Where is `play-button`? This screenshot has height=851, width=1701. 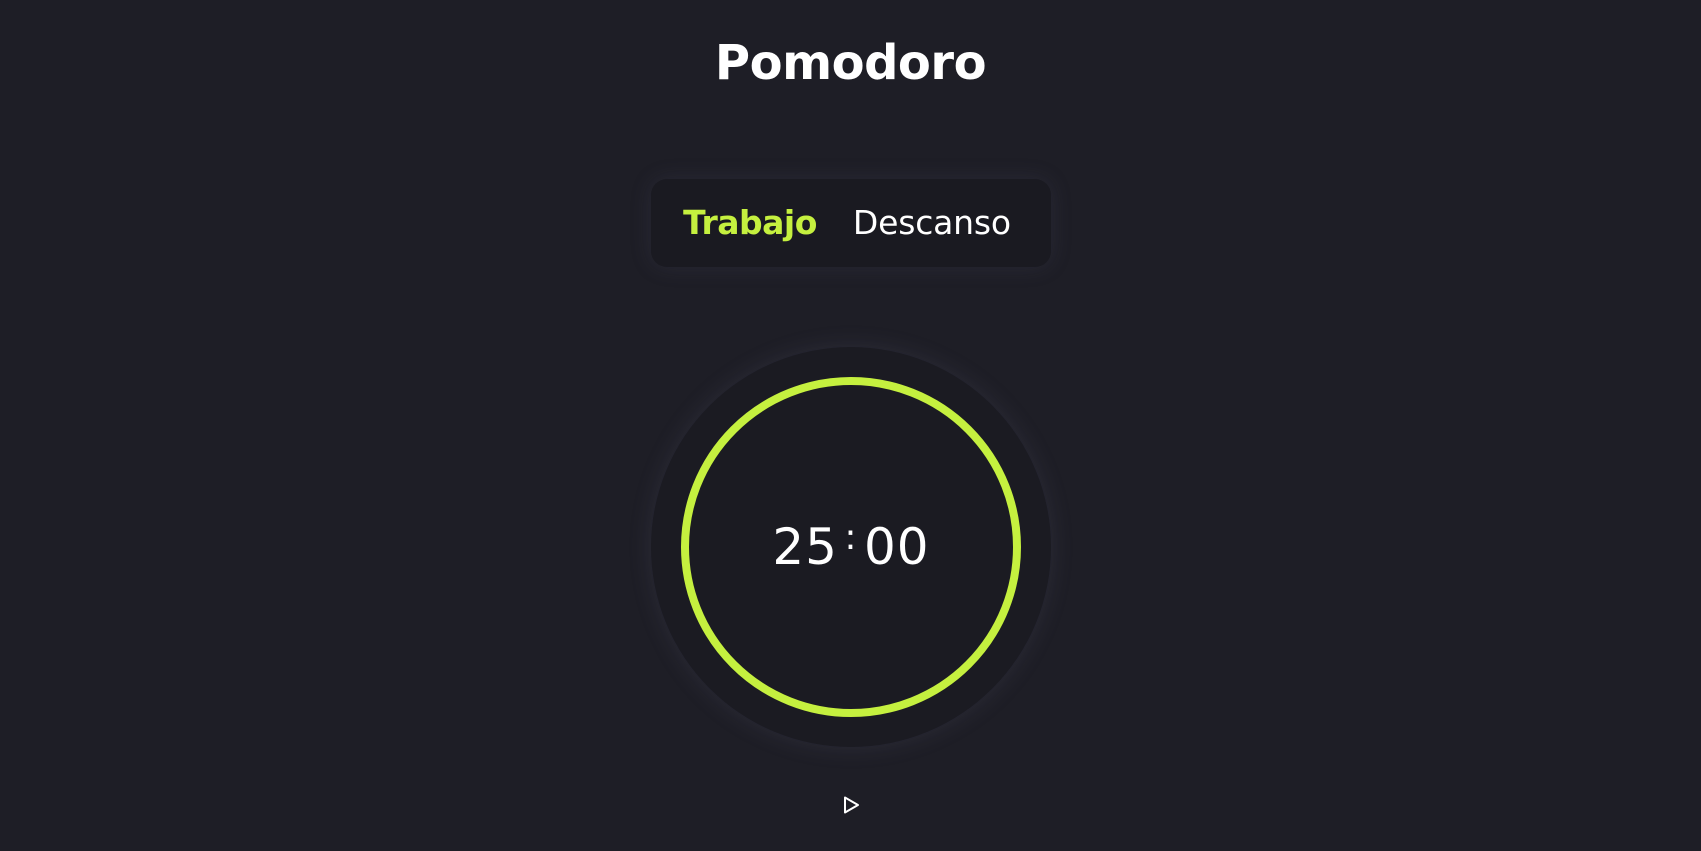 play-button is located at coordinates (851, 805).